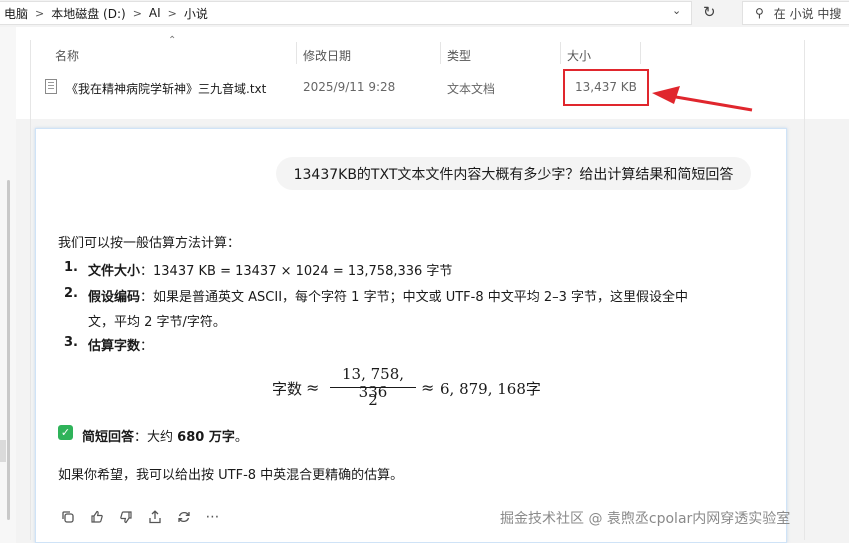 The image size is (849, 543). Describe the element at coordinates (206, 437) in the screenshot. I see `short-answer-value: 680 万字` at that location.